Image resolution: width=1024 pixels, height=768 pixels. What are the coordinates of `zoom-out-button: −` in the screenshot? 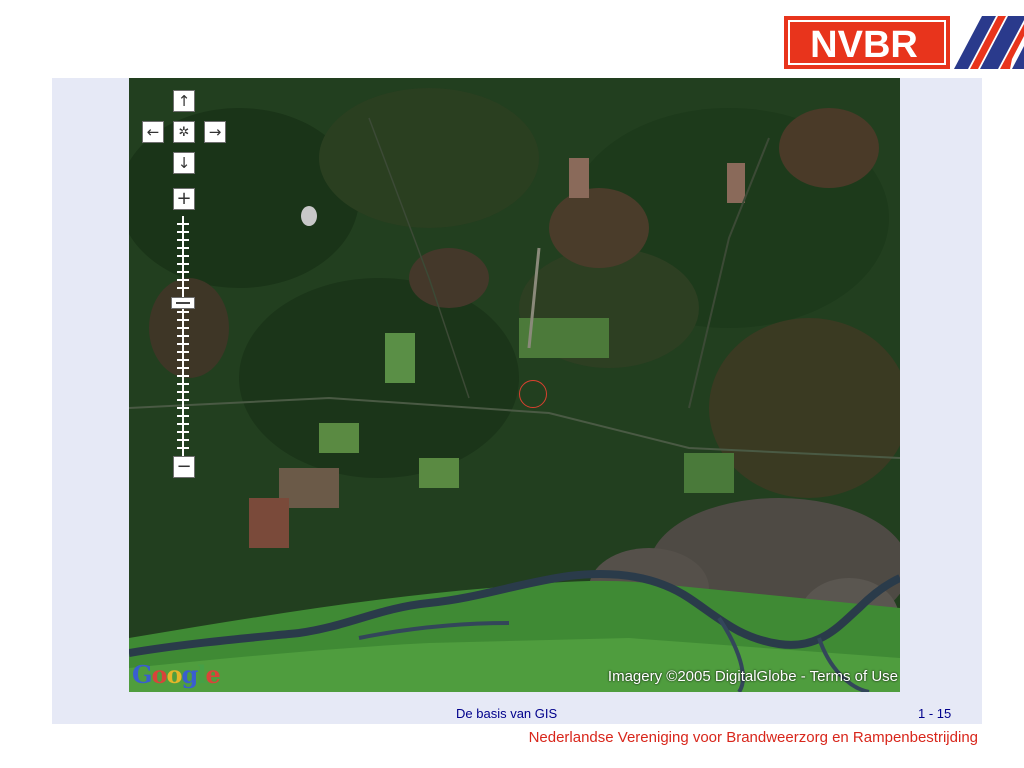 It's located at (184, 467).